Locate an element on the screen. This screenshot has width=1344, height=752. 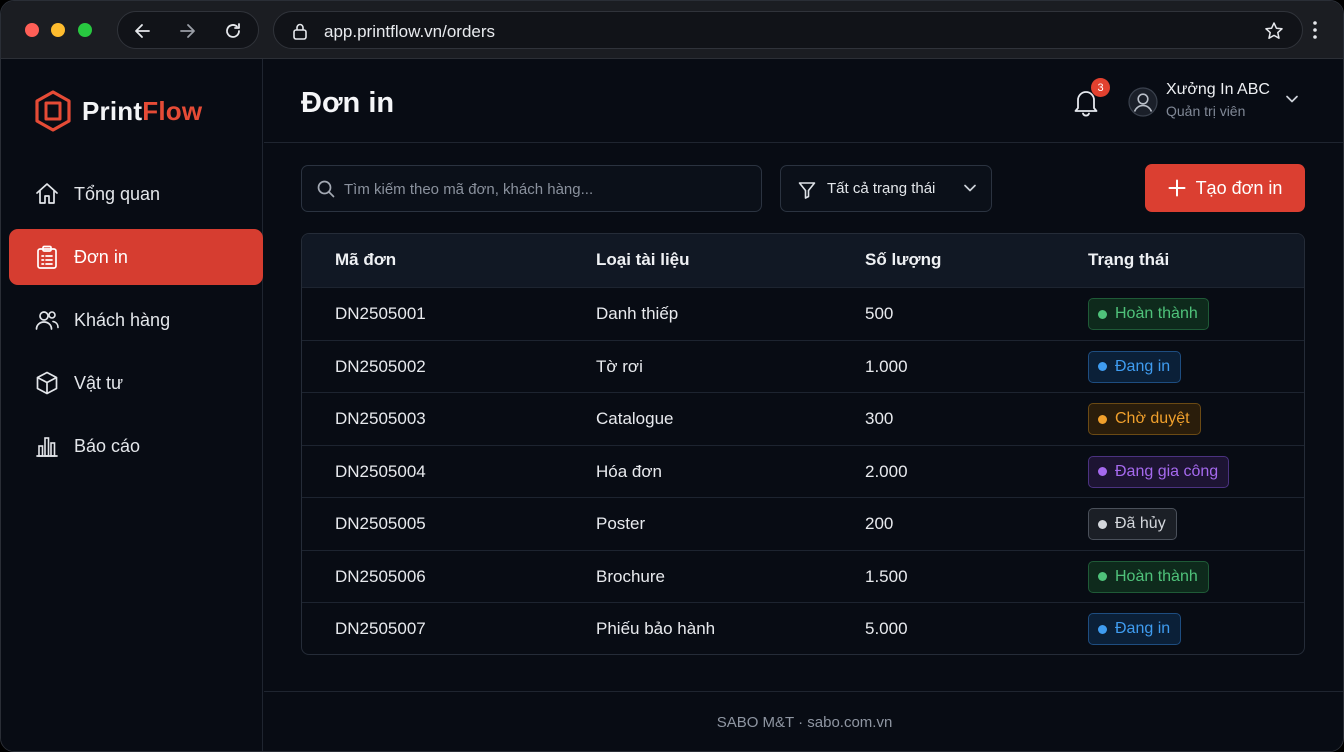
create-order-button: Tạo đơn in is located at coordinates (1225, 188).